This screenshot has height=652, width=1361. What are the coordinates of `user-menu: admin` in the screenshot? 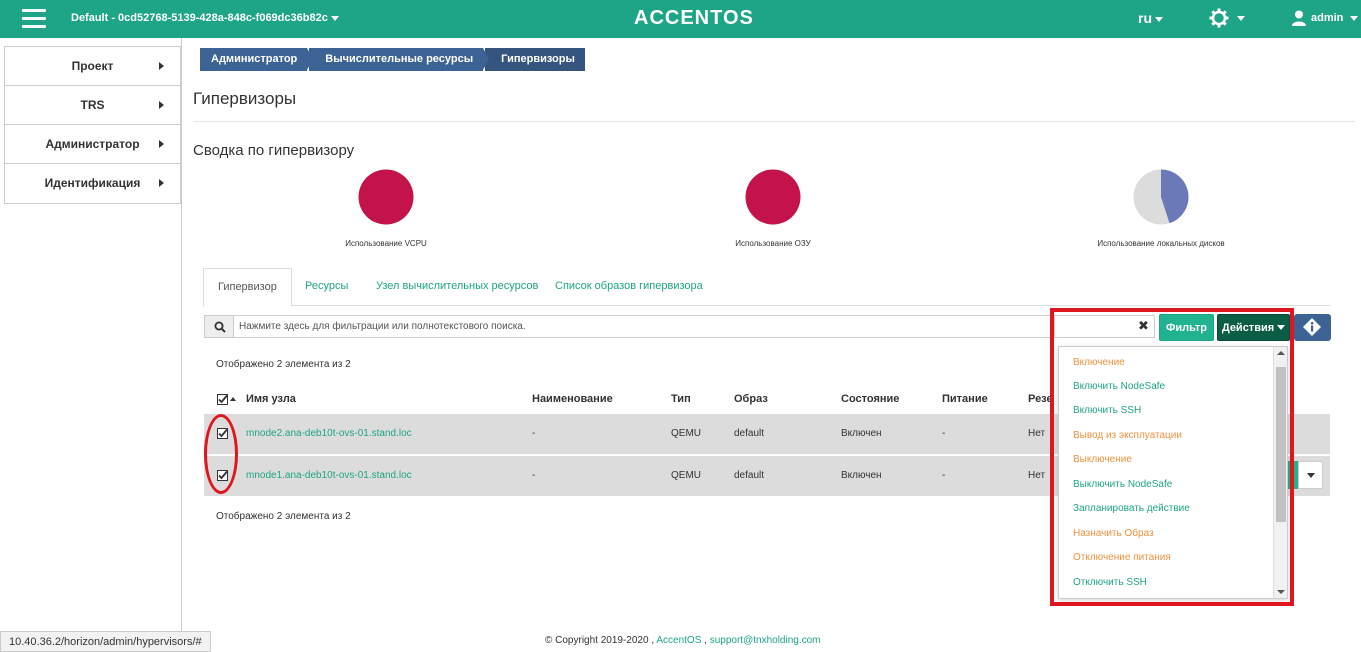 It's located at (1325, 18).